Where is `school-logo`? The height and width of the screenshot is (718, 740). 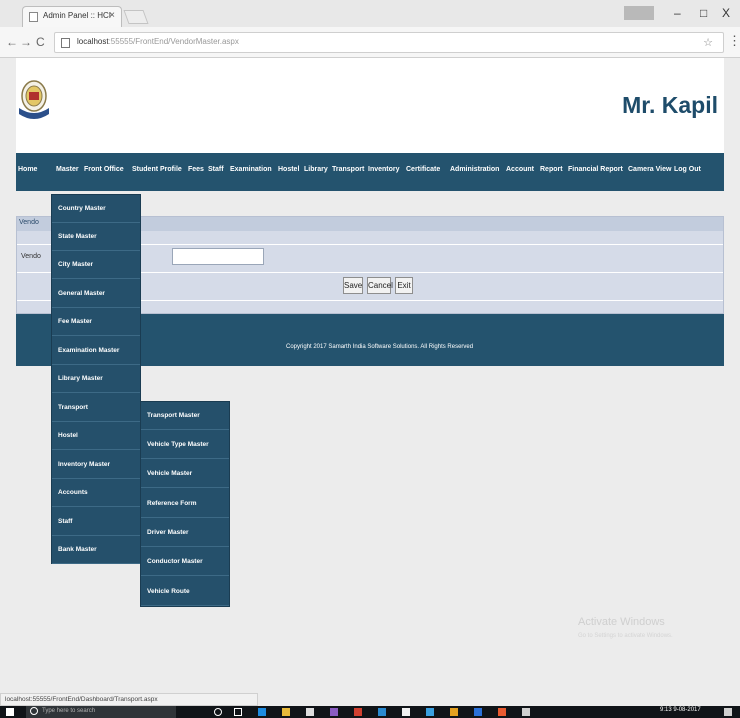 school-logo is located at coordinates (34, 99).